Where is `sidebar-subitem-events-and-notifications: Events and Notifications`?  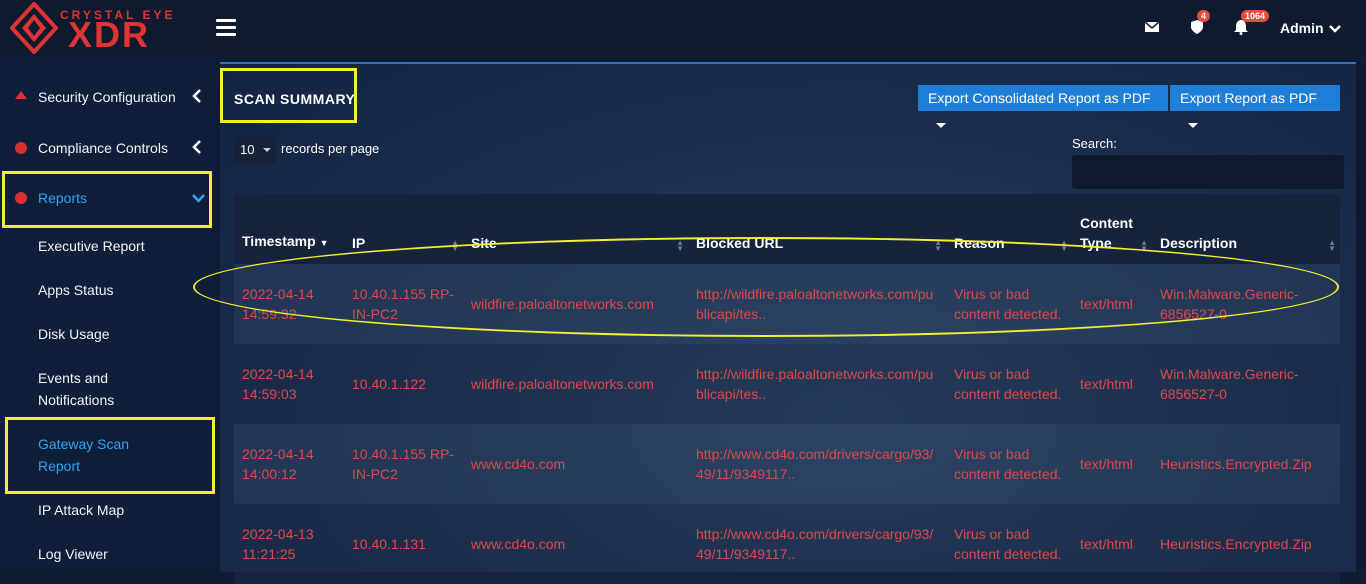 sidebar-subitem-events-and-notifications: Events and Notifications is located at coordinates (93, 389).